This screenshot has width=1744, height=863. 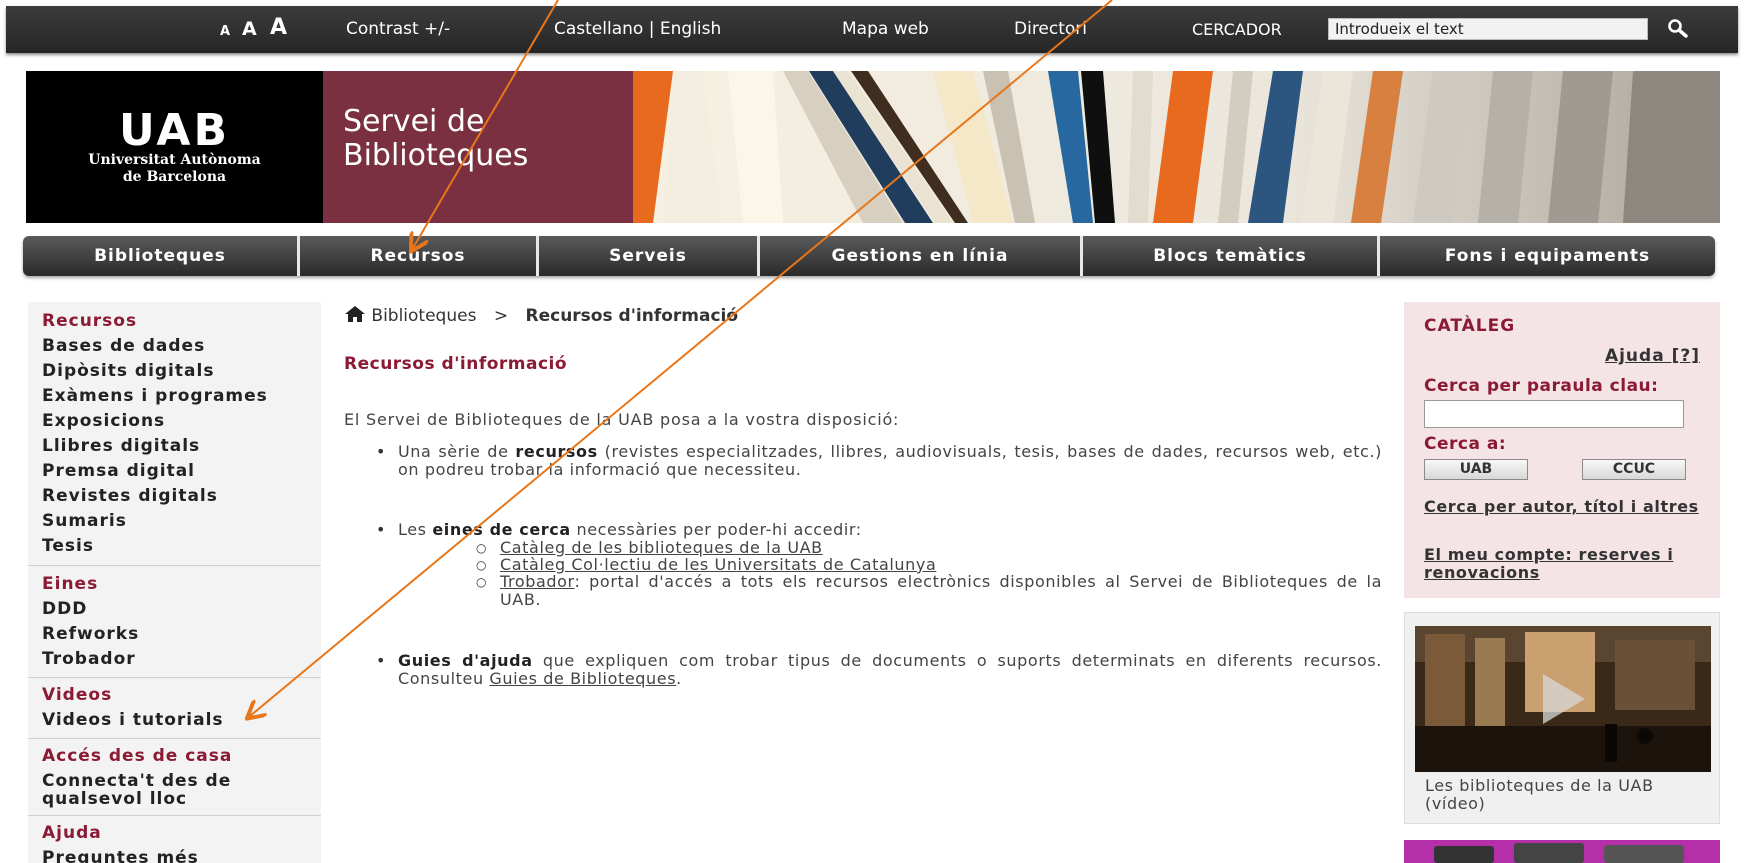 What do you see at coordinates (174, 321) in the screenshot?
I see `sidebar-head-recursos: Recursos` at bounding box center [174, 321].